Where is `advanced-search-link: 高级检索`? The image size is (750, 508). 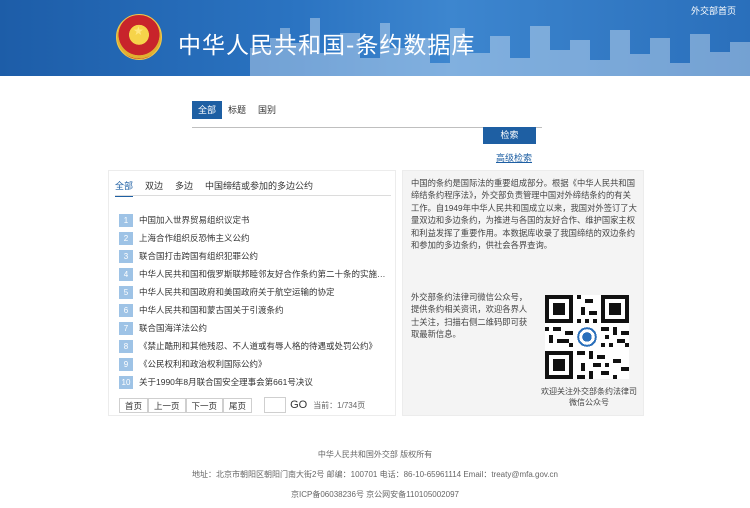
advanced-search-link: 高级检索 is located at coordinates (514, 157).